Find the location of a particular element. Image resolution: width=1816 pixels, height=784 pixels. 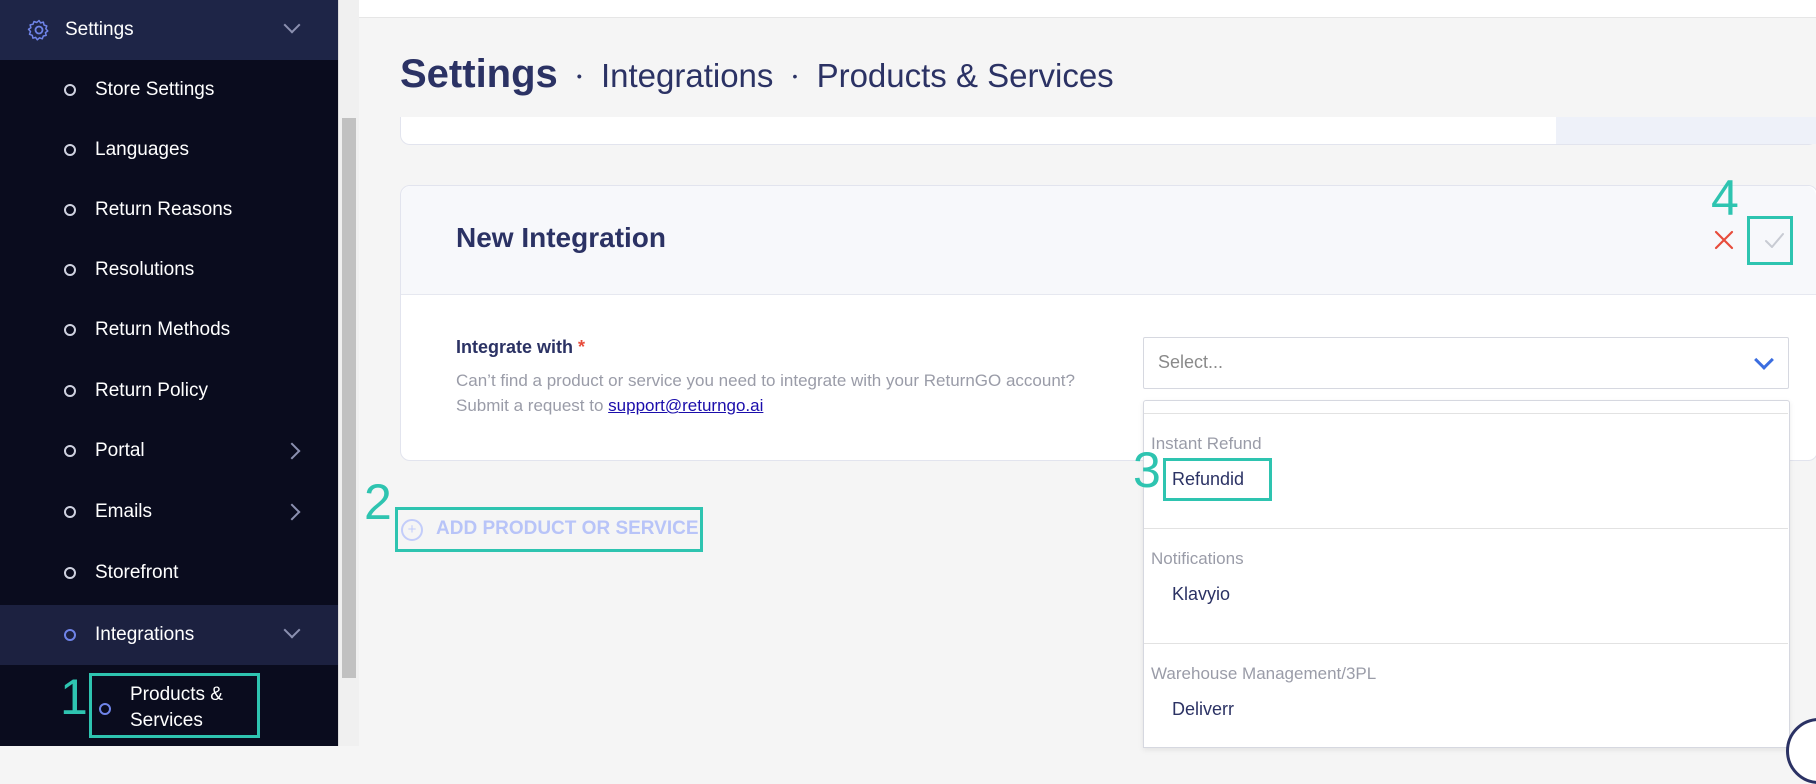

chat-widget-button is located at coordinates (1801, 751).